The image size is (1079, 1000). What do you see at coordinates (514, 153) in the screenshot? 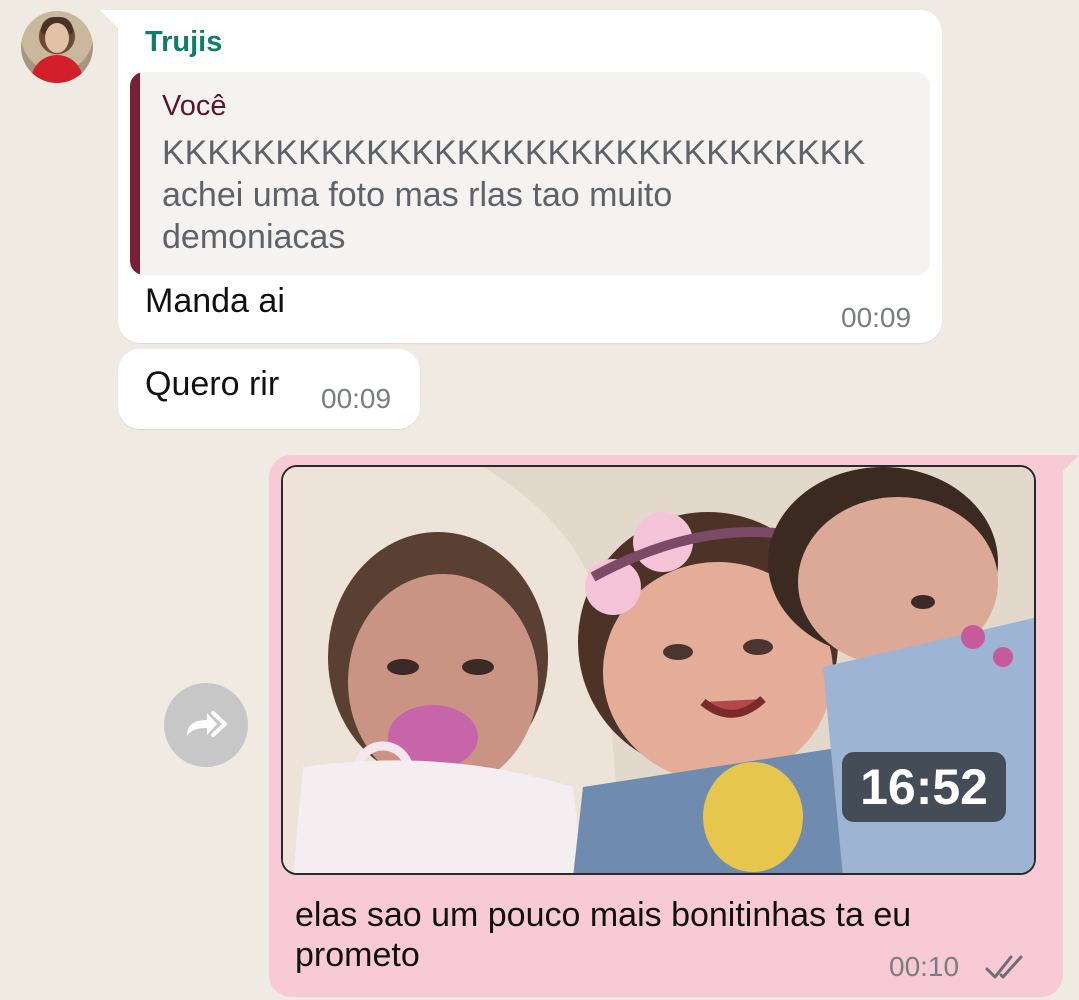
I see `quote-line: KKKKKKKKKKKKKKKKKKKKKKKKKKKKKKK` at bounding box center [514, 153].